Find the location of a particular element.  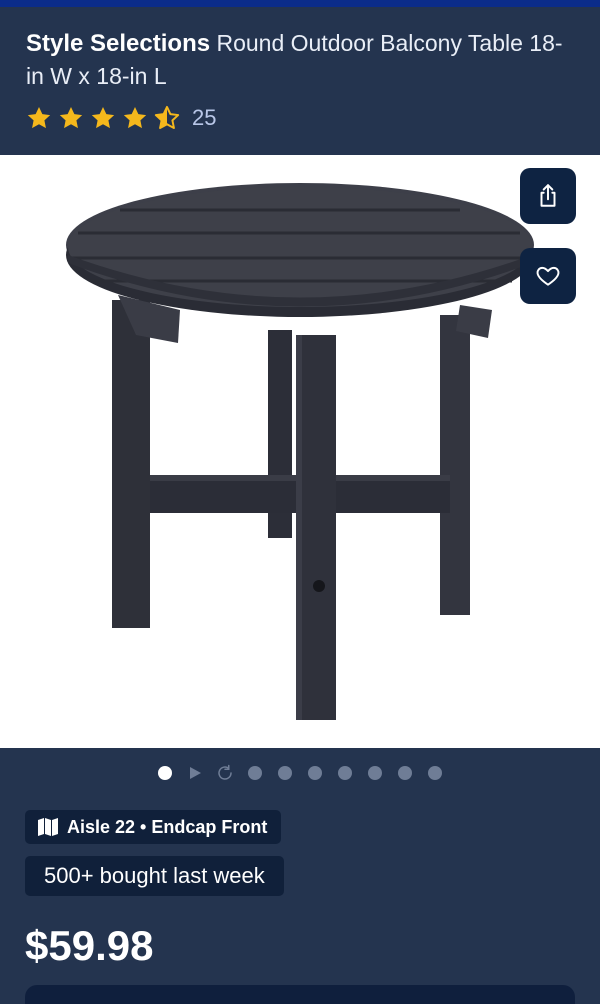

favorite-button is located at coordinates (548, 276).